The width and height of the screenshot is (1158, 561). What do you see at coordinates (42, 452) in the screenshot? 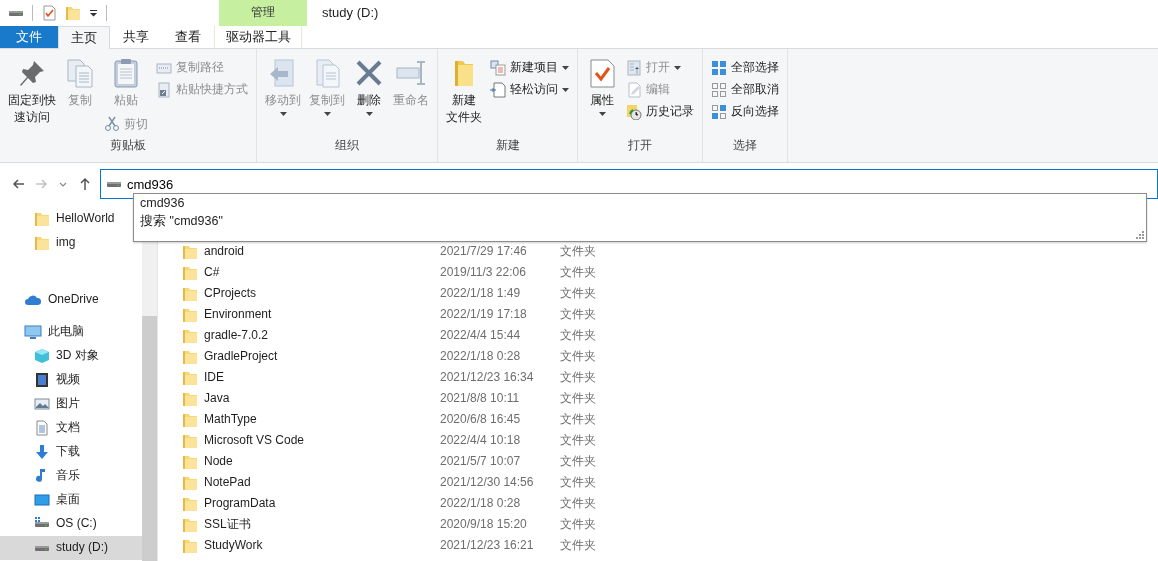
I see `download-arrow-icon` at bounding box center [42, 452].